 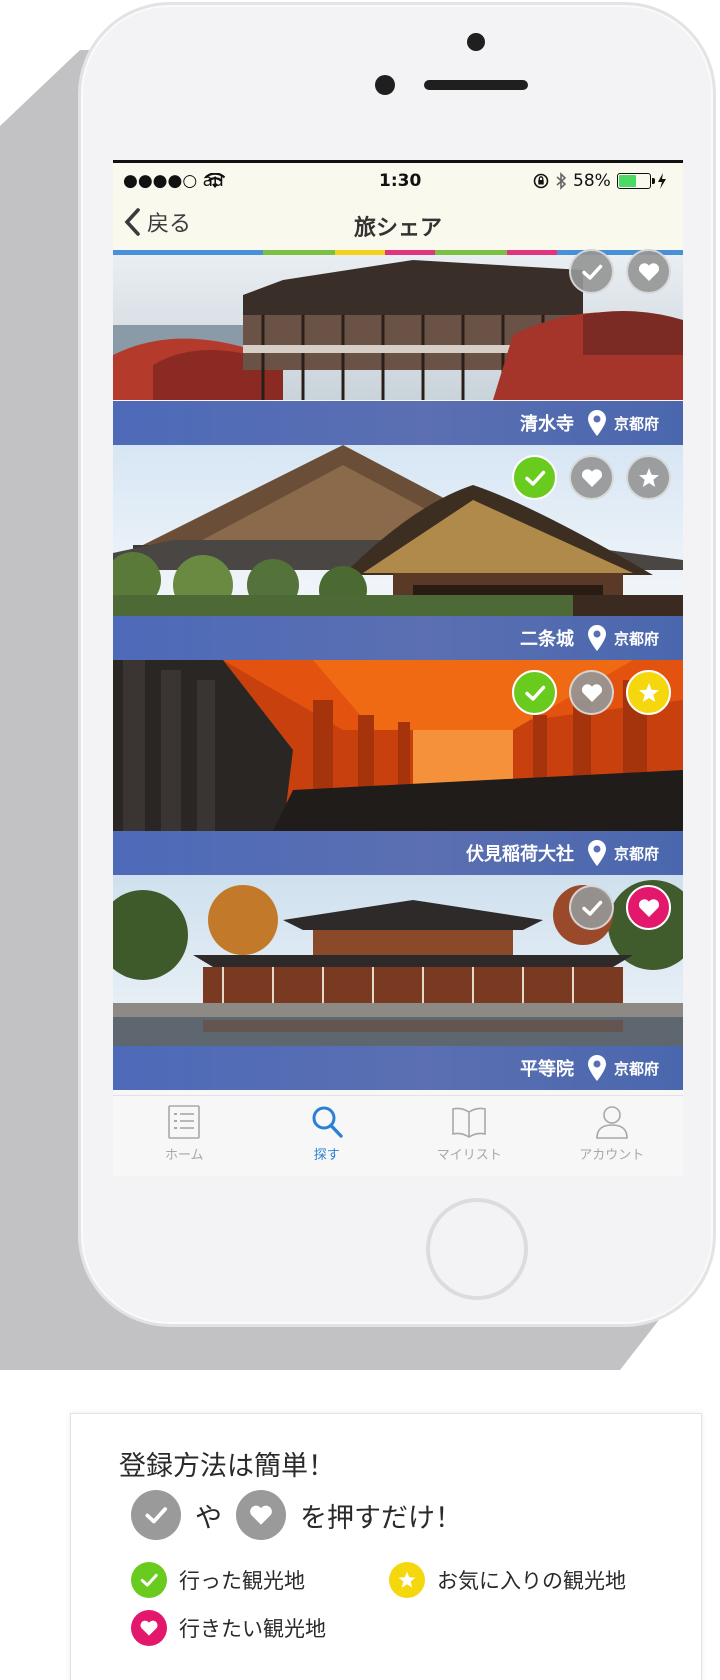 I want to click on check-green-badge, so click(x=149, y=1580).